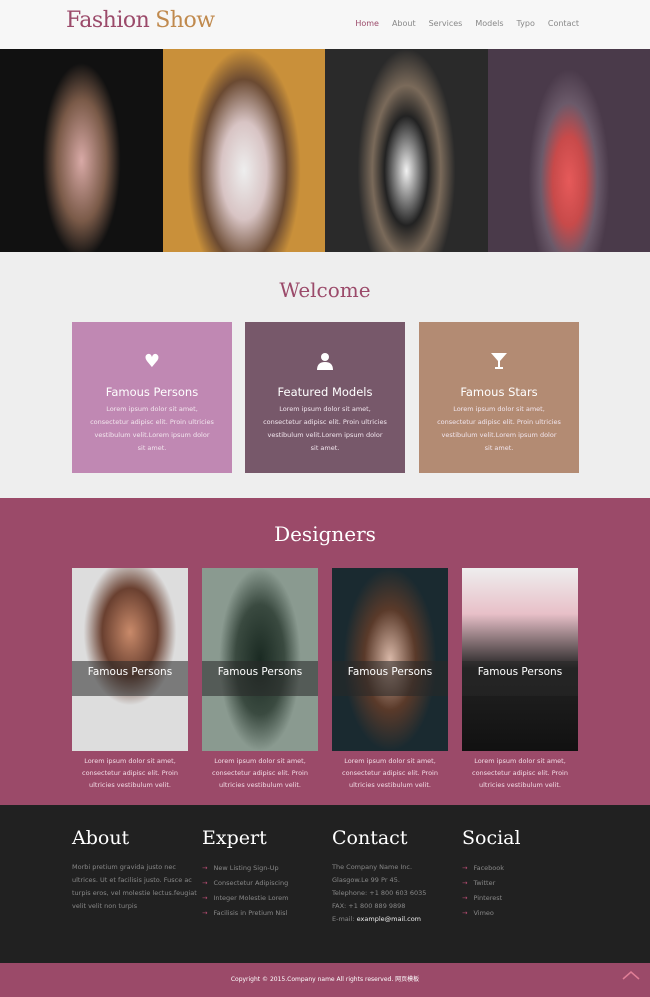 The image size is (650, 997). I want to click on expert-link: → New Listing Sign-Up, so click(264, 868).